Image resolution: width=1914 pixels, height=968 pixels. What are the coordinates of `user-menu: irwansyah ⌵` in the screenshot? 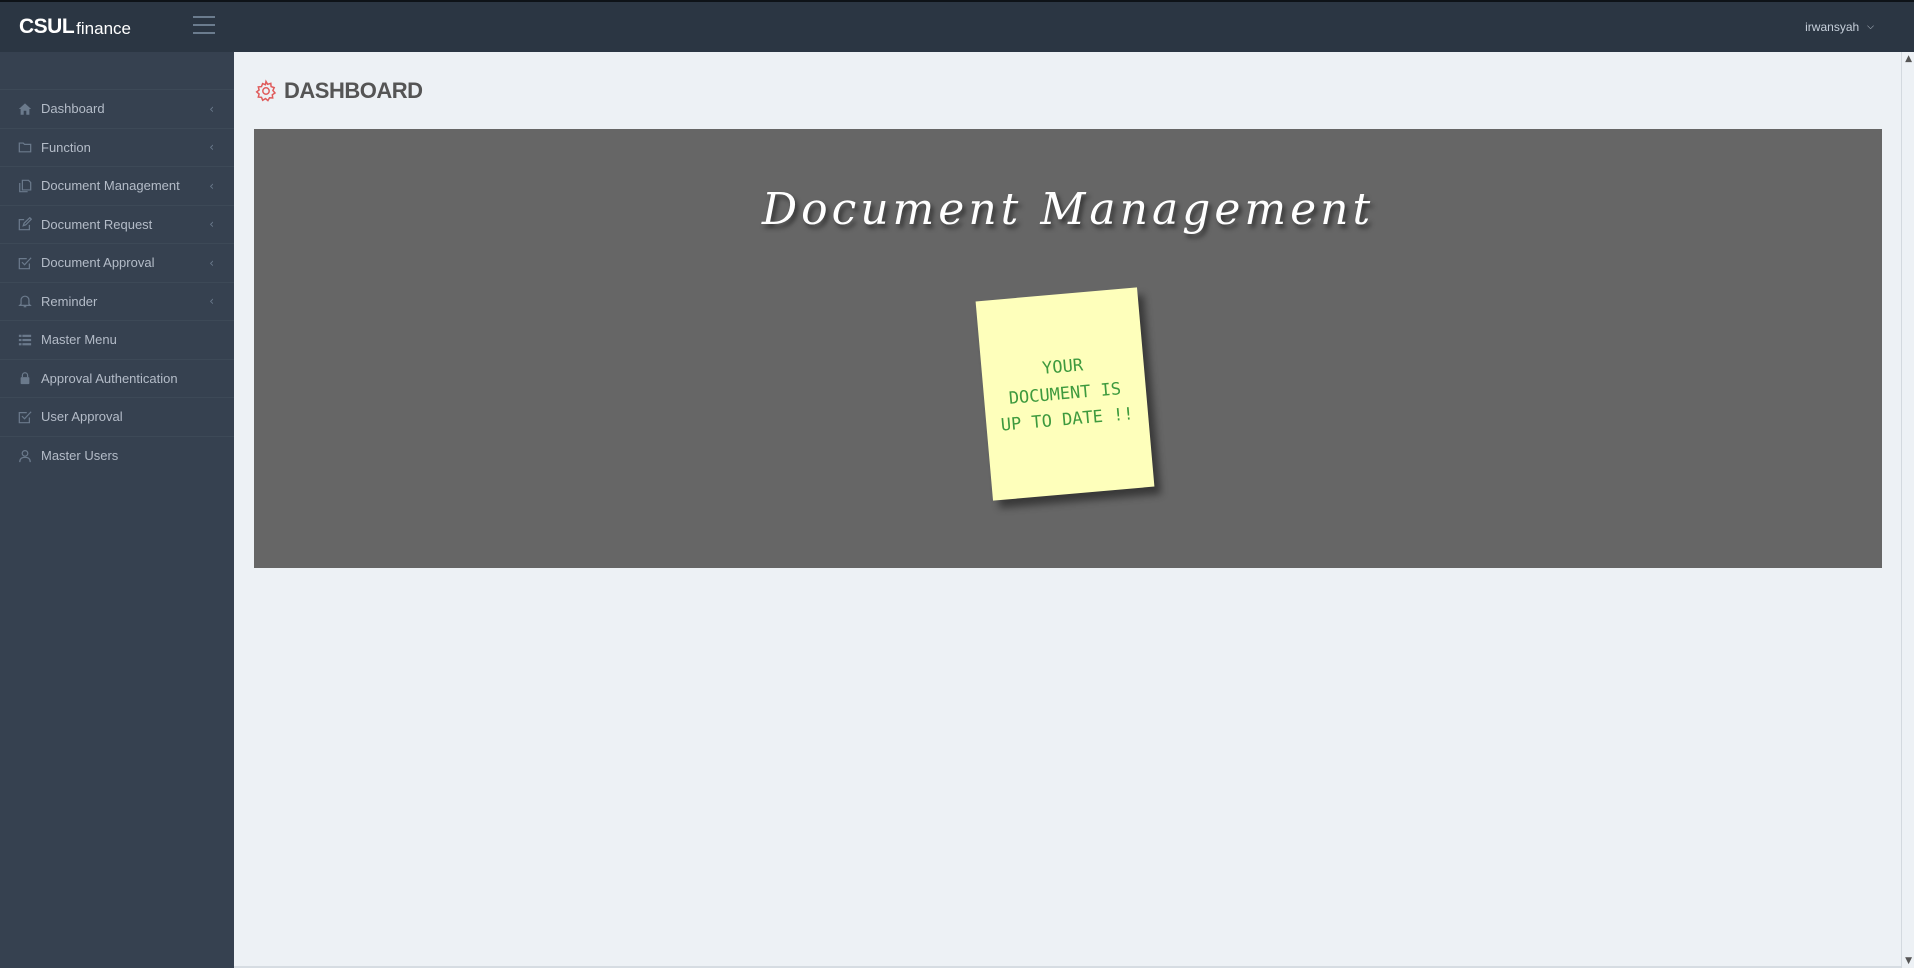 It's located at (1839, 27).